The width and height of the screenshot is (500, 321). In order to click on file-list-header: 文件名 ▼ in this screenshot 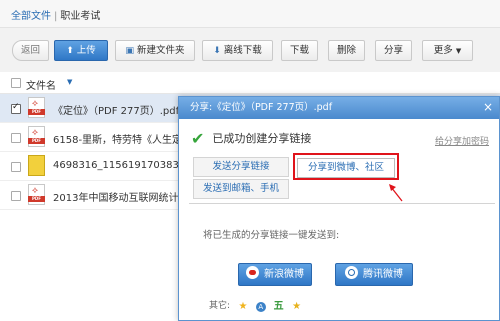, I will do `click(250, 83)`.